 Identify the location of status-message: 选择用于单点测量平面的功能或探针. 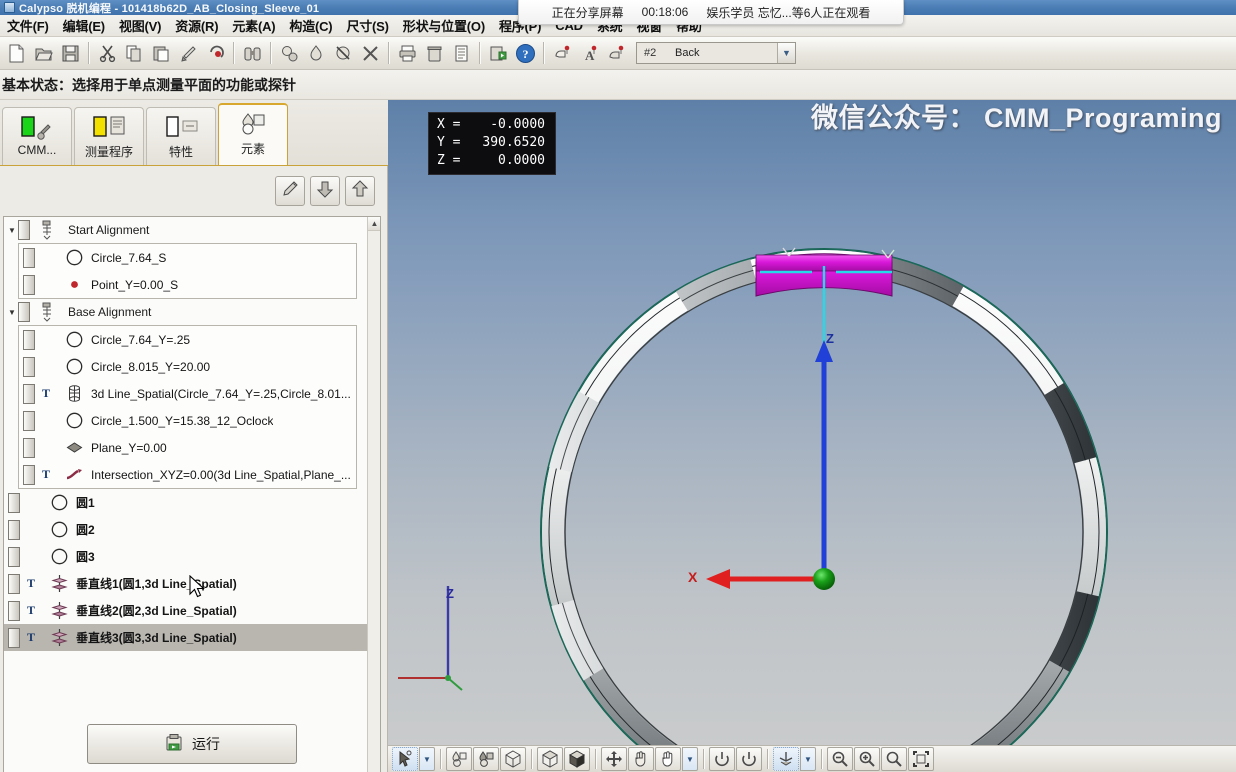
(184, 84).